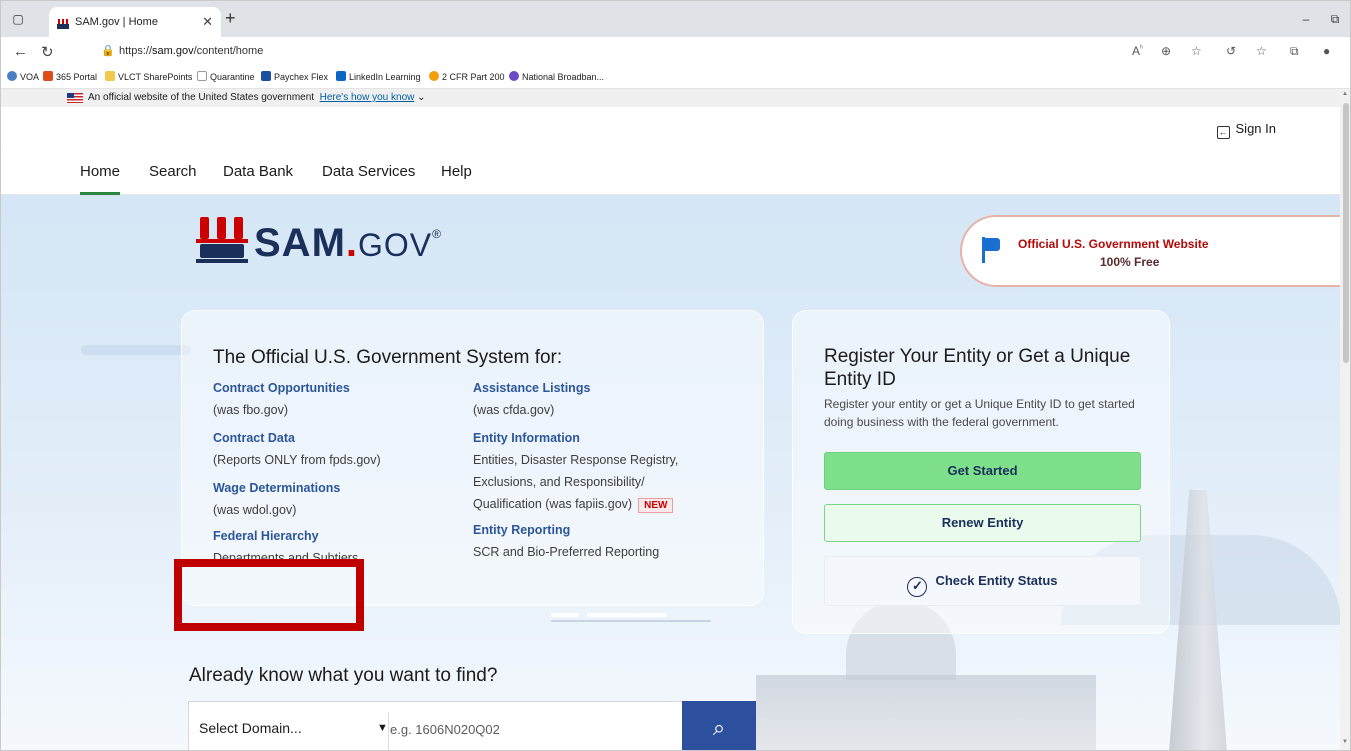 This screenshot has width=1351, height=751. I want to click on new-tab-icon: +, so click(230, 18).